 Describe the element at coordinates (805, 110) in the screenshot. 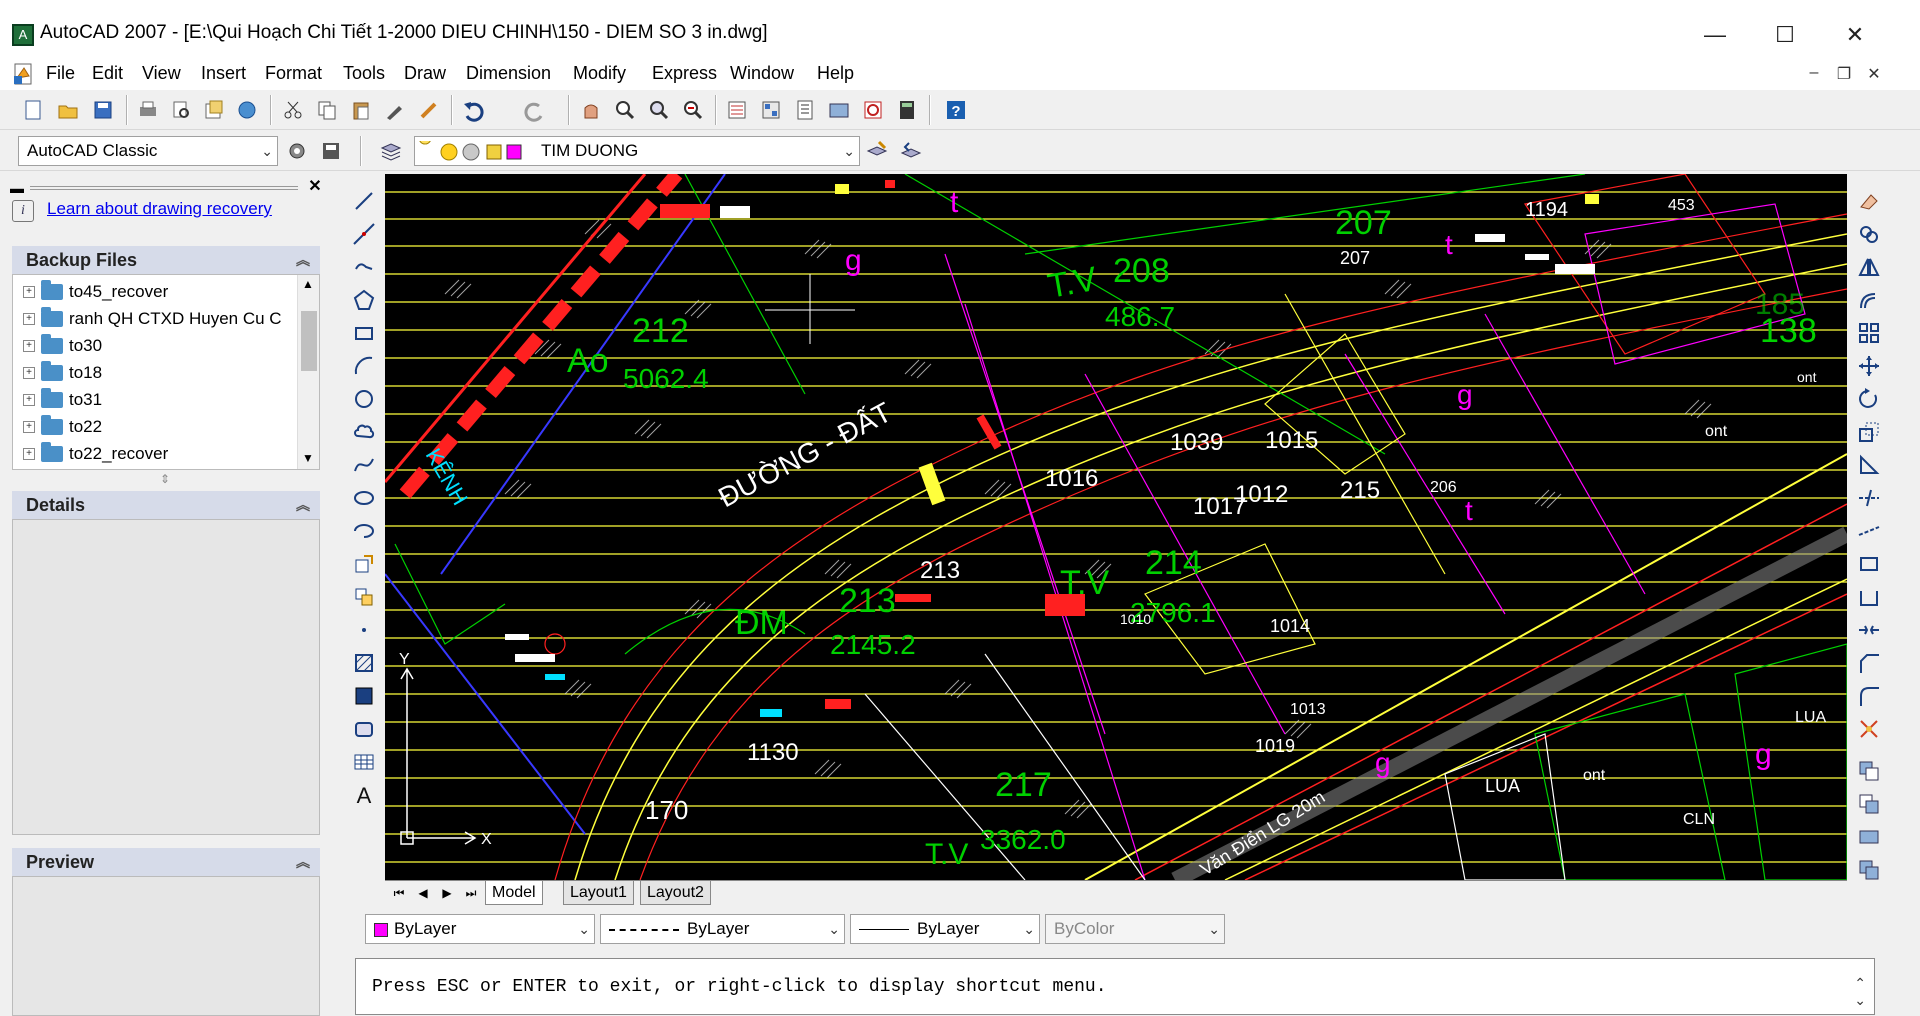

I see `tool-palettes-icon` at that location.